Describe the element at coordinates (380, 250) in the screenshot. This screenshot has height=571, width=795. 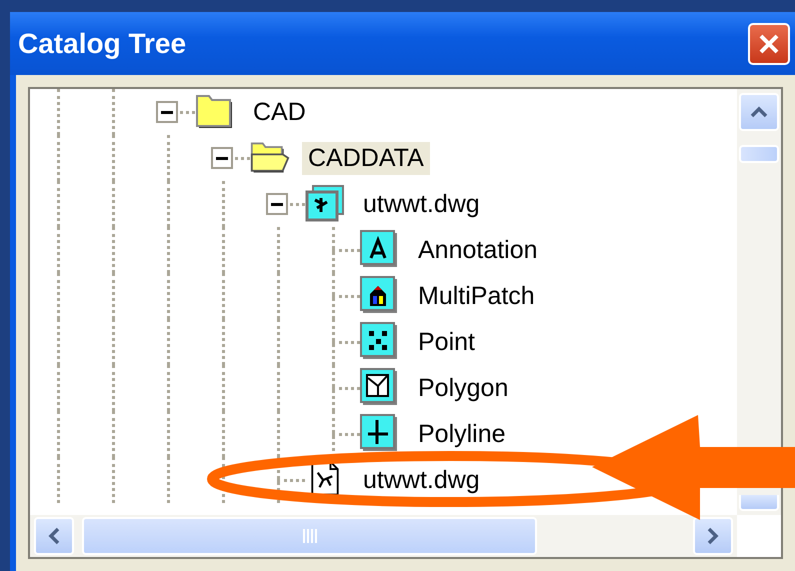
I see `annotation-layer-icon` at that location.